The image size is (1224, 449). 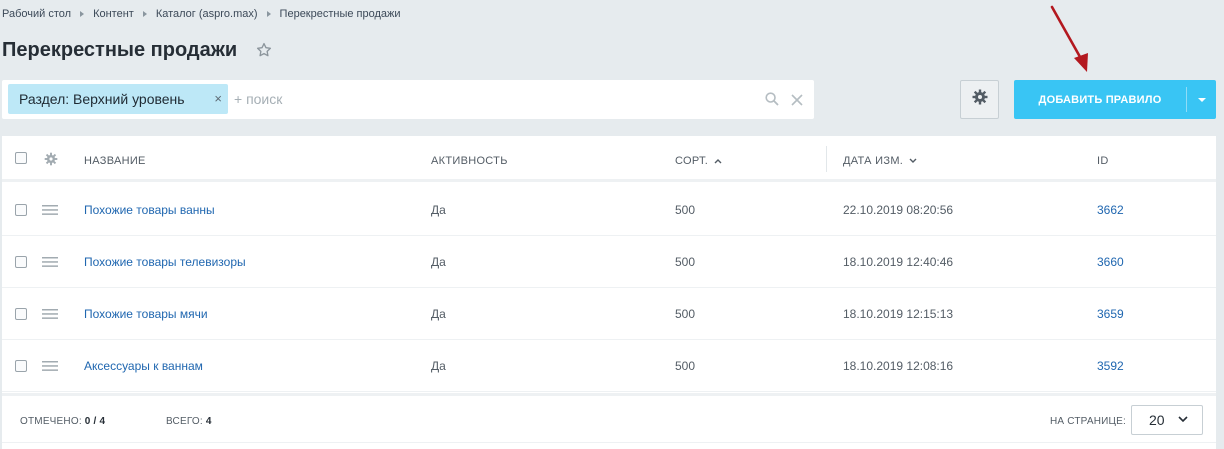 I want to click on column-header-date: ДАТА ИЗМ., so click(x=880, y=161).